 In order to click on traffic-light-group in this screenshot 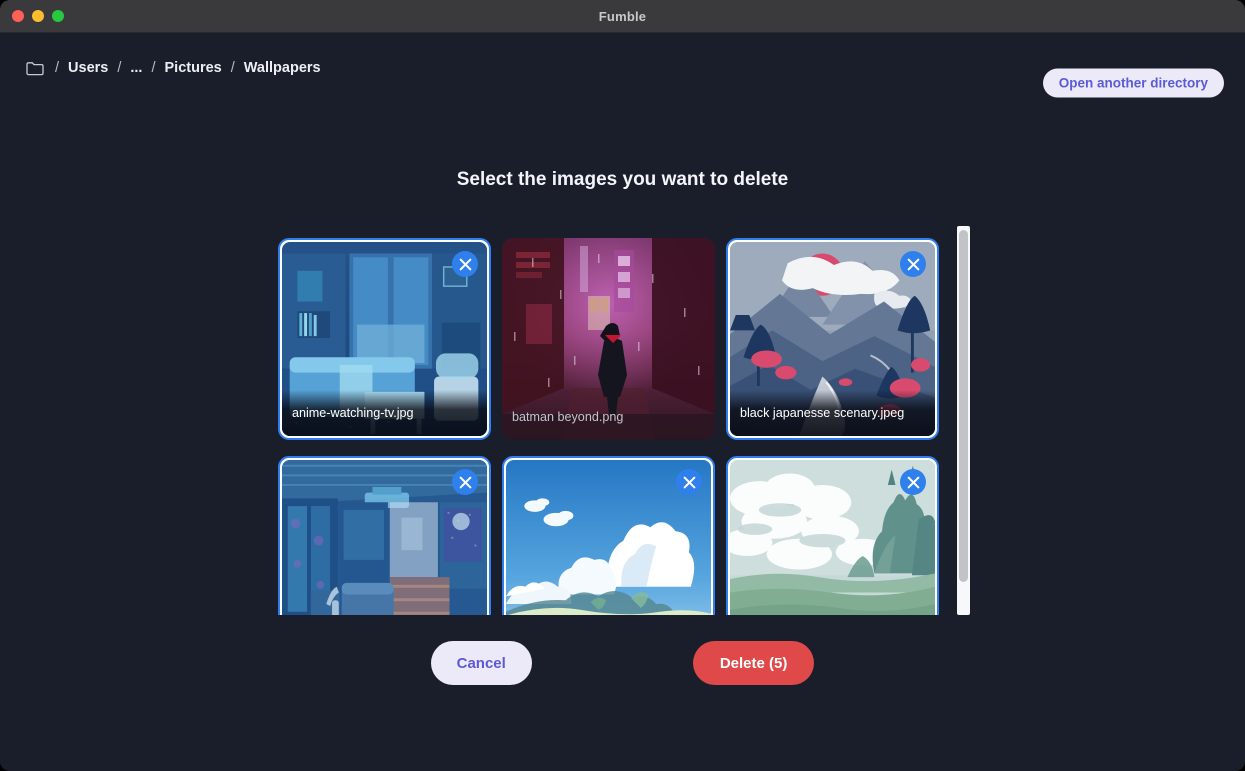, I will do `click(38, 16)`.